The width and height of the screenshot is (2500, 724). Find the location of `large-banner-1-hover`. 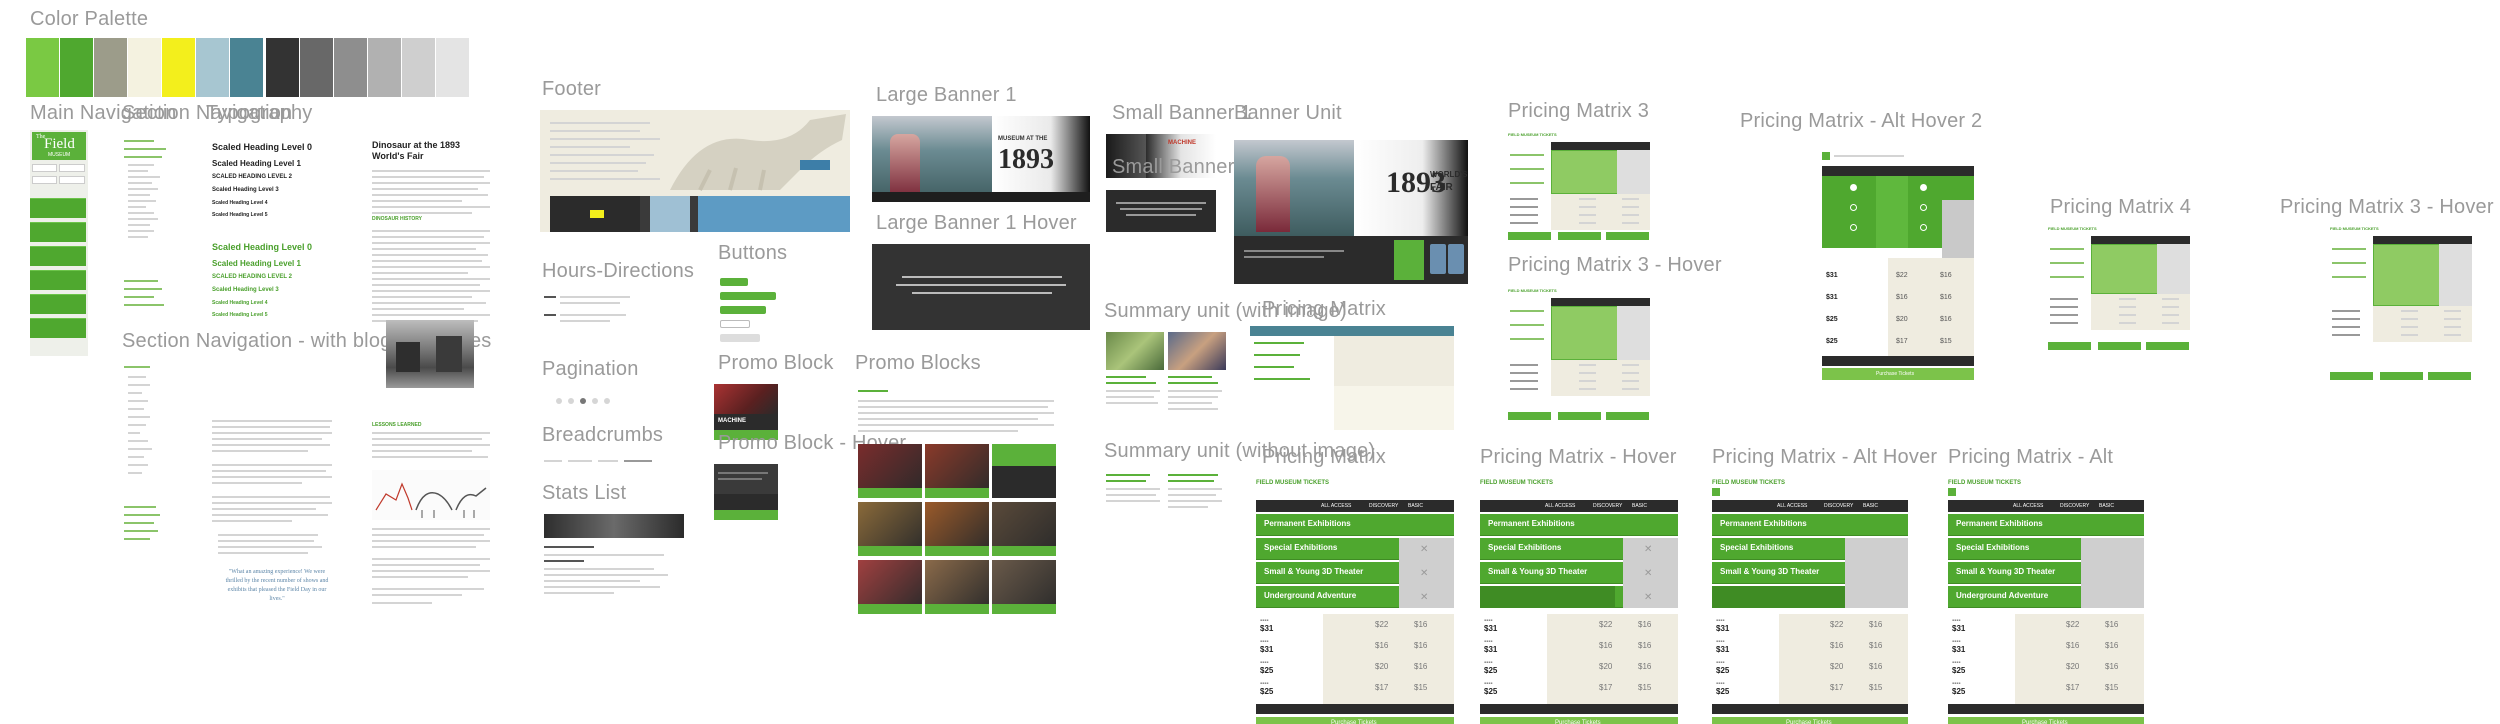

large-banner-1-hover is located at coordinates (981, 287).